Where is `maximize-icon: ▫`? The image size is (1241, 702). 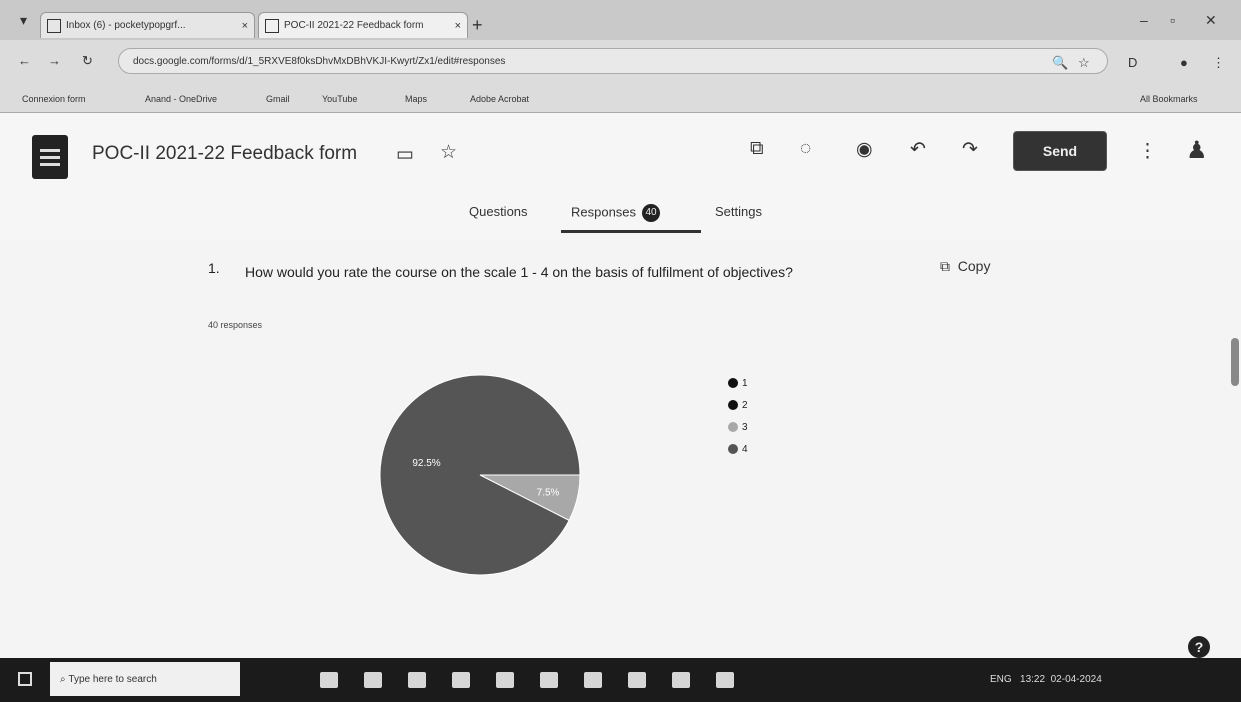
maximize-icon: ▫ is located at coordinates (1172, 20).